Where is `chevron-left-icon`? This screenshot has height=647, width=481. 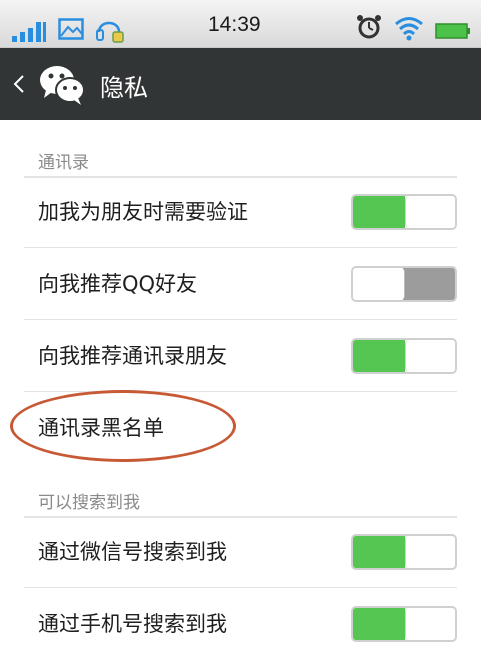 chevron-left-icon is located at coordinates (19, 84).